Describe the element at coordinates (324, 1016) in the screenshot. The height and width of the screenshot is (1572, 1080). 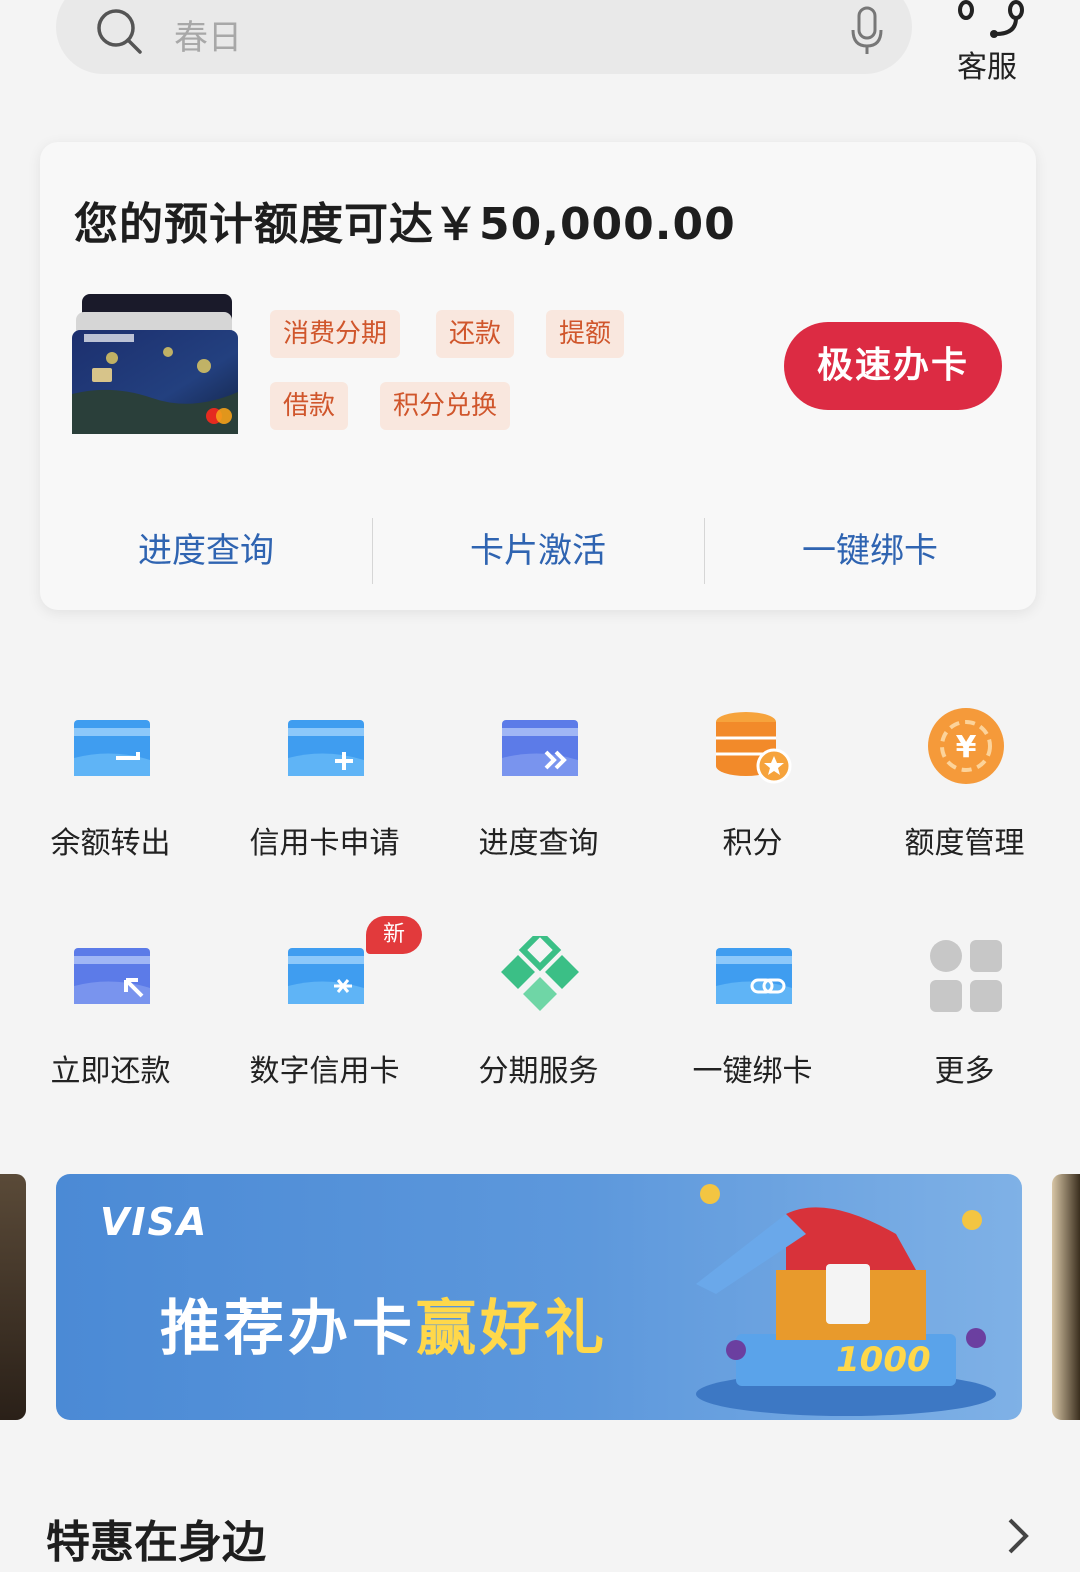
I see `grid-item-digital-card: 数字信用卡` at that location.